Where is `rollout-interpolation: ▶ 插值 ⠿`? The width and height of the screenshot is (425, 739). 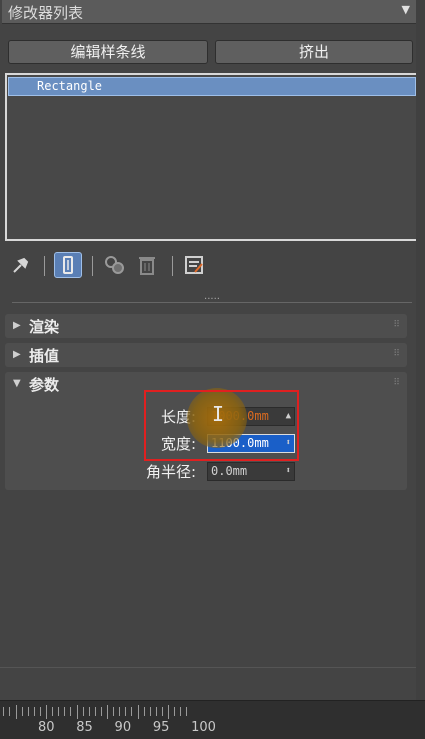
rollout-interpolation: ▶ 插值 ⠿ is located at coordinates (206, 355).